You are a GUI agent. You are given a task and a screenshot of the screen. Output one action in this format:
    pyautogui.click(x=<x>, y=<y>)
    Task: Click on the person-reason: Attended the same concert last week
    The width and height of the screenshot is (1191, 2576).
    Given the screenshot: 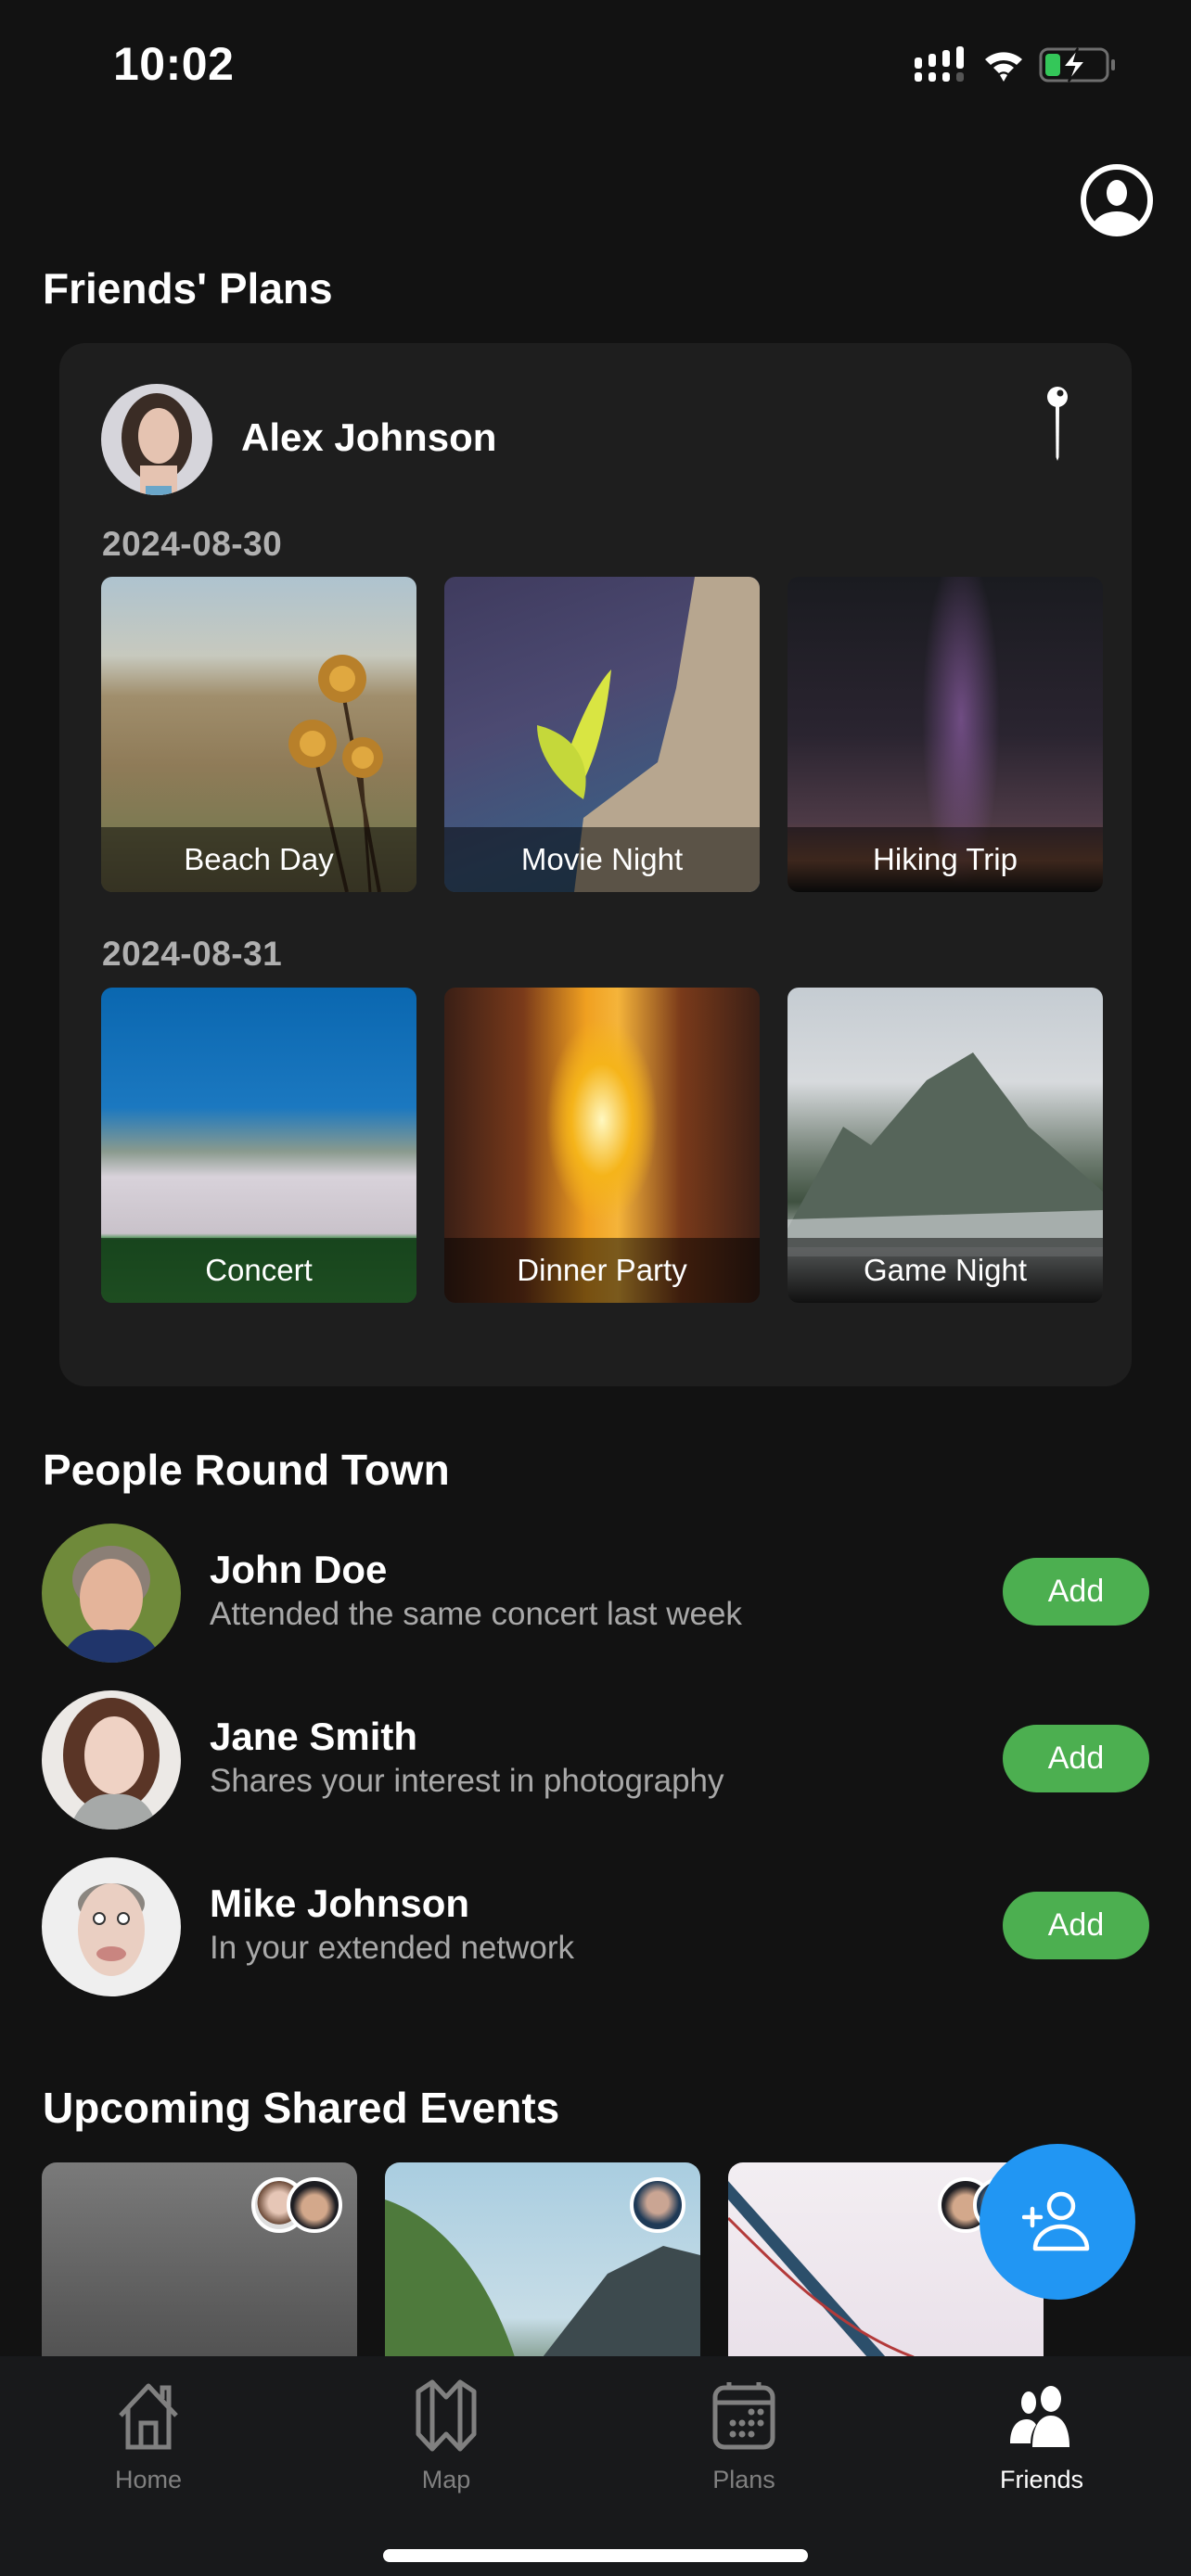 What is the action you would take?
    pyautogui.click(x=476, y=1614)
    